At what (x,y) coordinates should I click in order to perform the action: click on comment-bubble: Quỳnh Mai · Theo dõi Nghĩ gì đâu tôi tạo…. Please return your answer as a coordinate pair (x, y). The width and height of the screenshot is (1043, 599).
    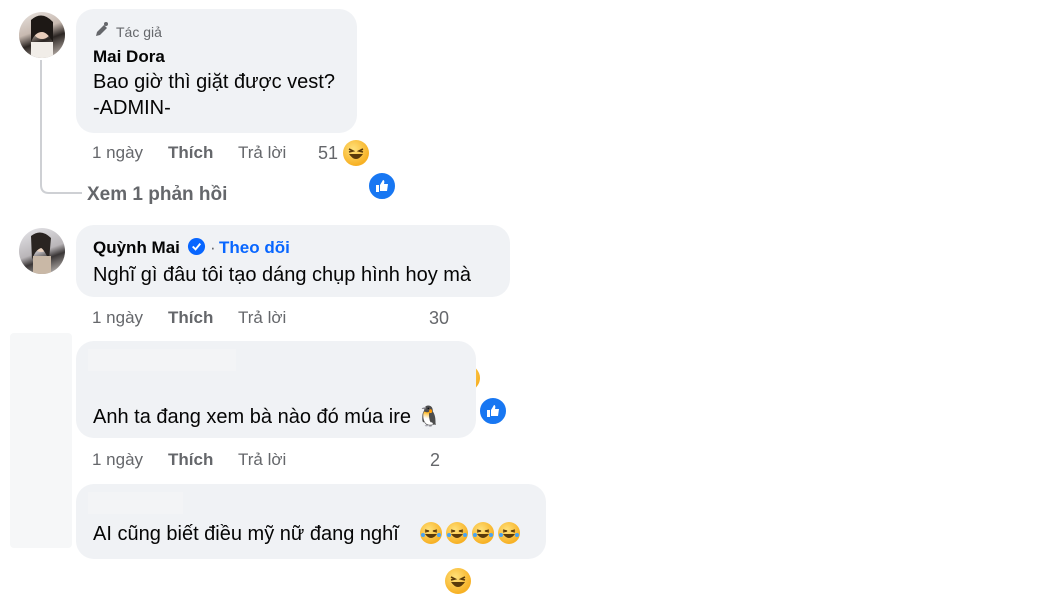
    Looking at the image, I should click on (293, 261).